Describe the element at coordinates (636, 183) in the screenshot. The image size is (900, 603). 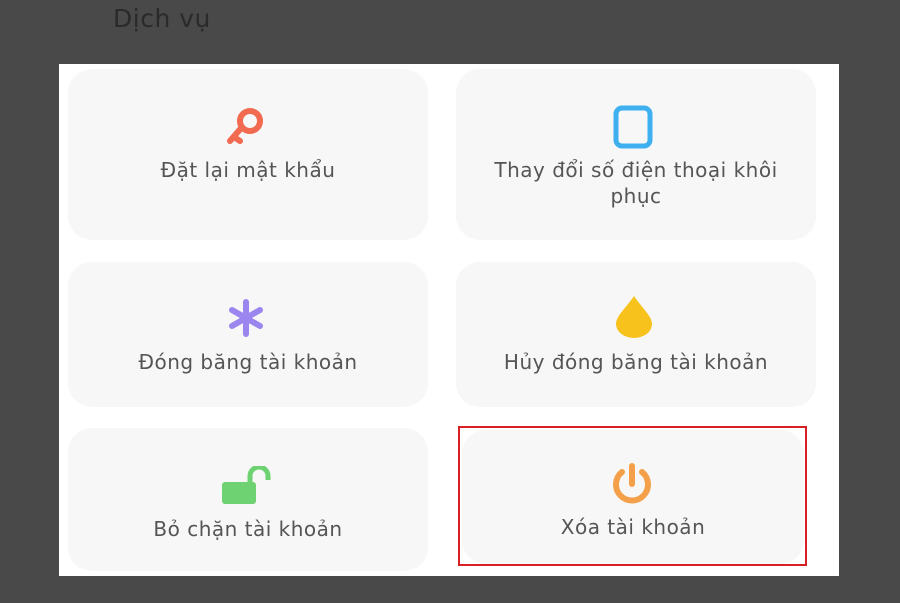
I see `service-label: Thay đổi số điện thoại khôi phục` at that location.